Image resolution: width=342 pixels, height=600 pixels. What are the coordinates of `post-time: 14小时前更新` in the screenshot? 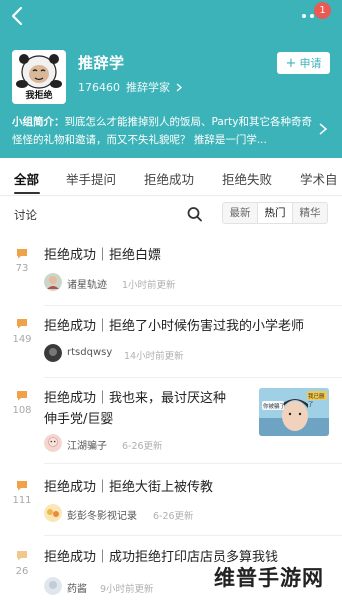 It's located at (154, 356).